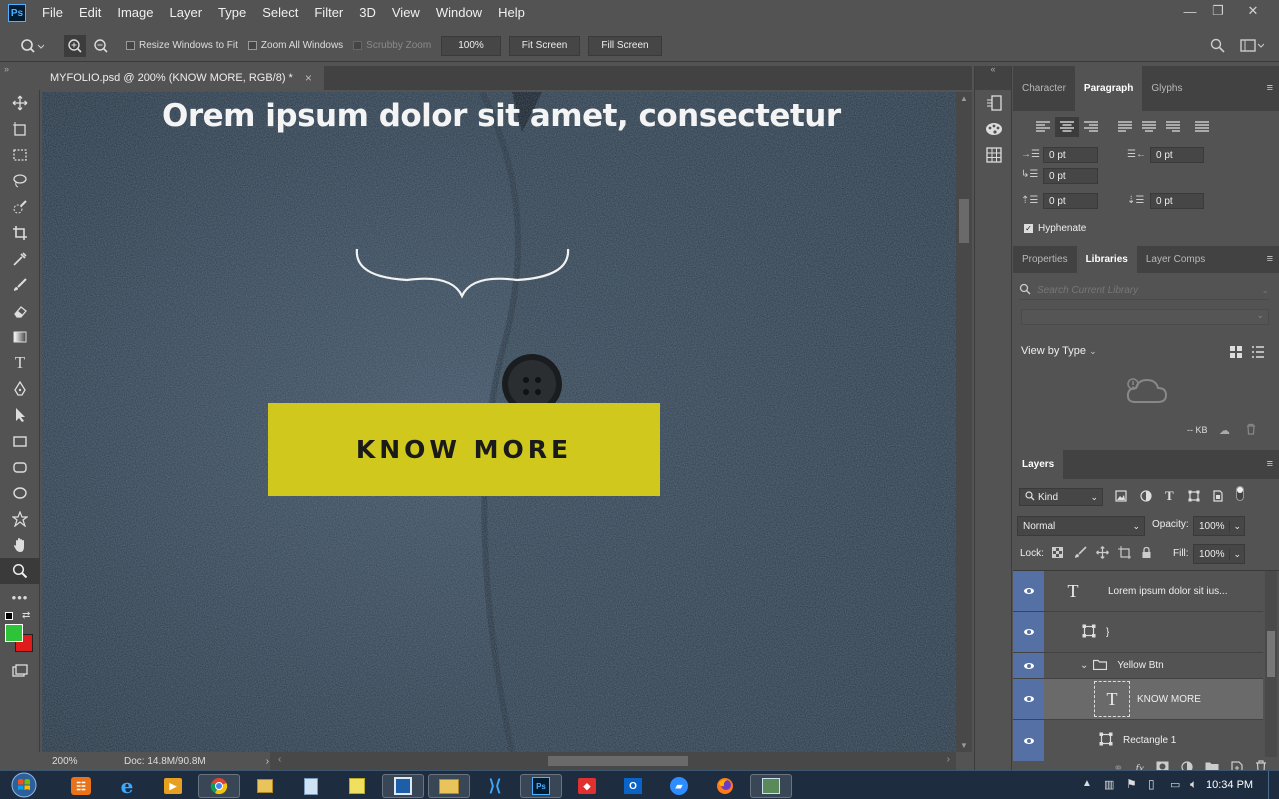 This screenshot has height=799, width=1279. What do you see at coordinates (1106, 259) in the screenshot?
I see `tab-libraries: Libraries` at bounding box center [1106, 259].